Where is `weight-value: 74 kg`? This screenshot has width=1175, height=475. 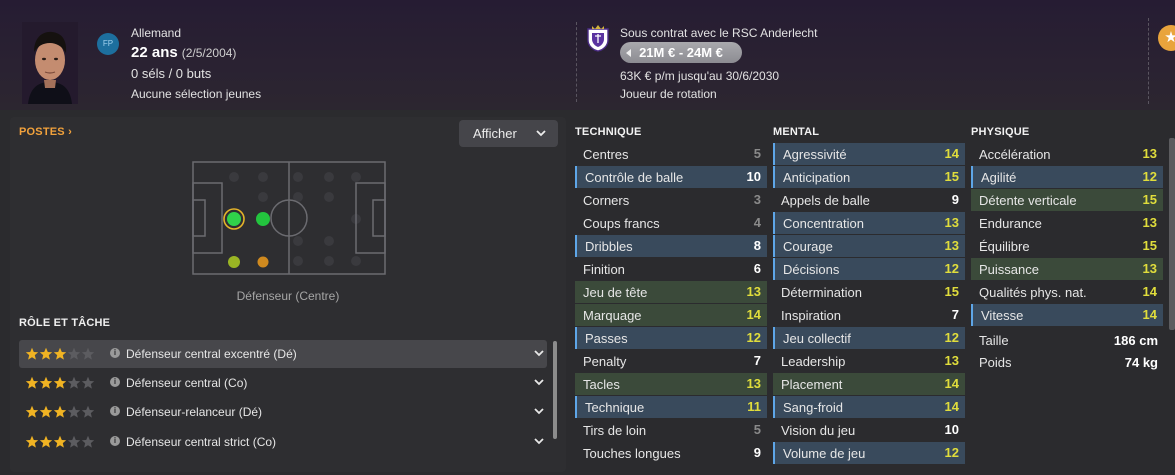
weight-value: 74 kg is located at coordinates (1141, 362).